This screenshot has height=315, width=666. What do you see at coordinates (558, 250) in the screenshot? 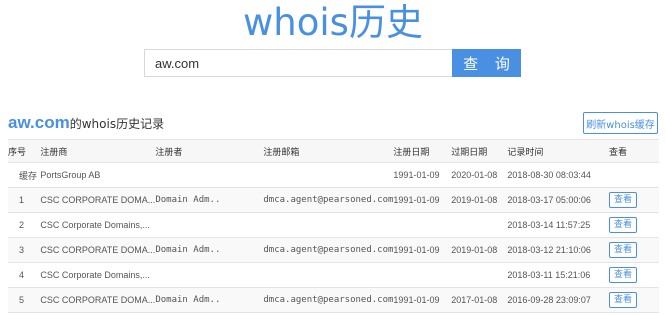
I see `row-record-time: 2018-03-12 21:10:06` at bounding box center [558, 250].